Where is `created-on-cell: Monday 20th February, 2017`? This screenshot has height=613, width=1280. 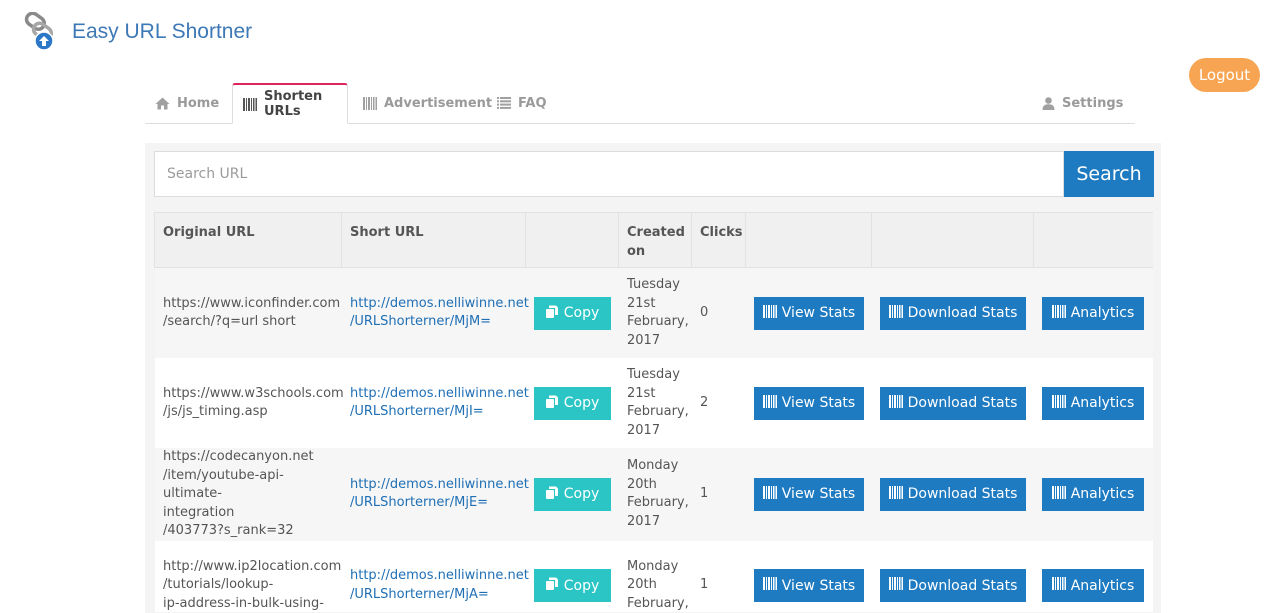 created-on-cell: Monday 20th February, 2017 is located at coordinates (655, 494).